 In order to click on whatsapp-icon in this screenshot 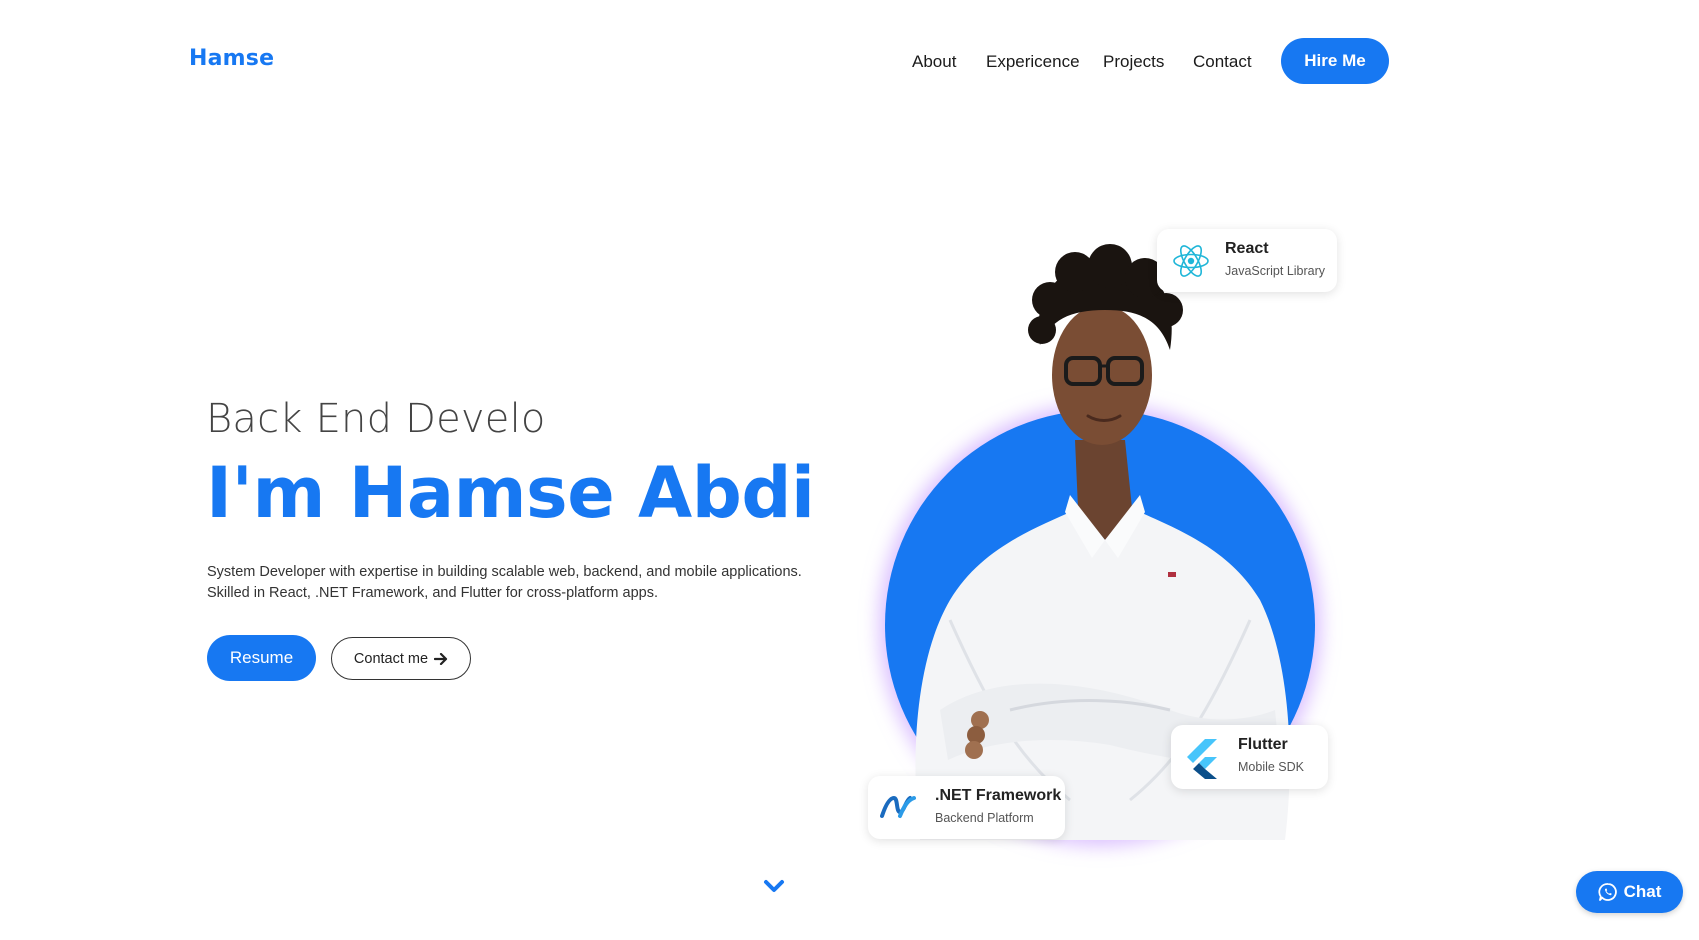, I will do `click(1607, 892)`.